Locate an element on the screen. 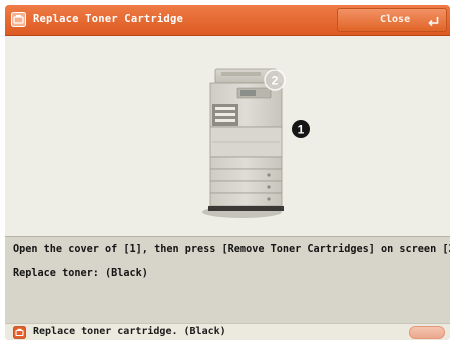 The height and width of the screenshot is (343, 454). title-bar: Replace Toner Cartridge Close is located at coordinates (227, 20).